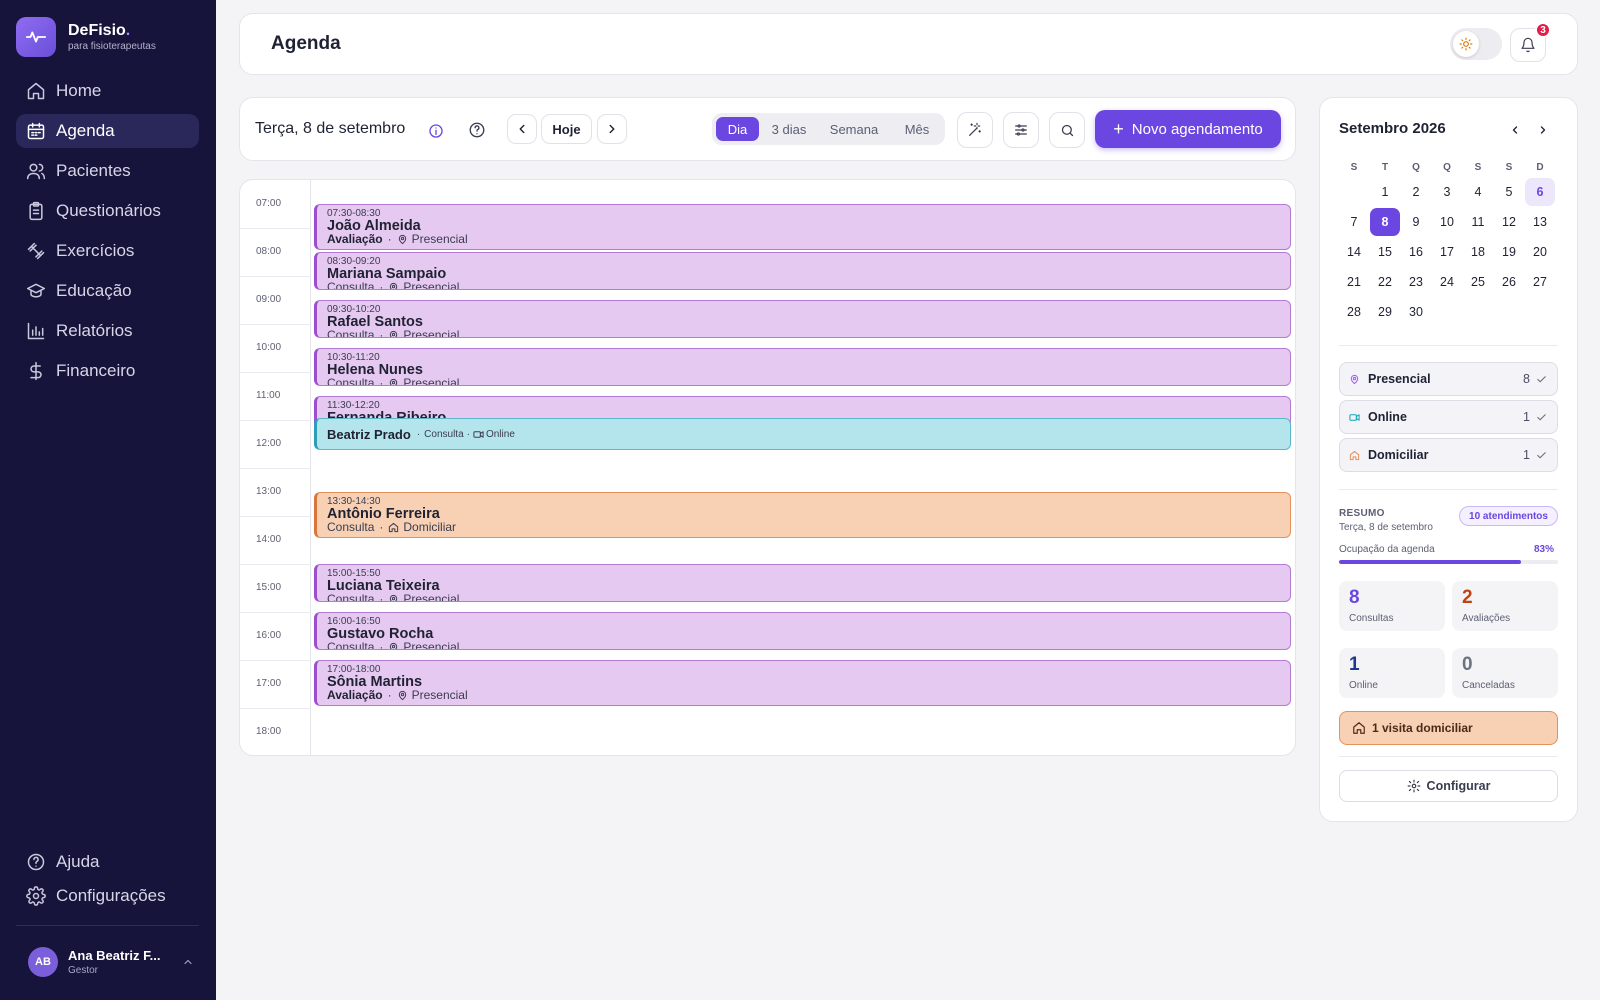 This screenshot has height=1000, width=1600. Describe the element at coordinates (1478, 282) in the screenshot. I see `calendar-day: 25` at that location.